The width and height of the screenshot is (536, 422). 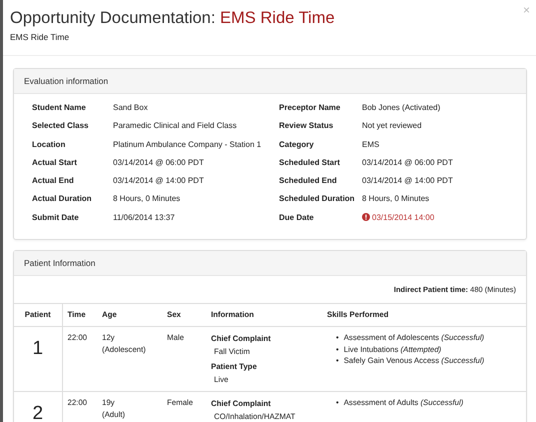 I want to click on field-value: EMS, so click(x=371, y=144).